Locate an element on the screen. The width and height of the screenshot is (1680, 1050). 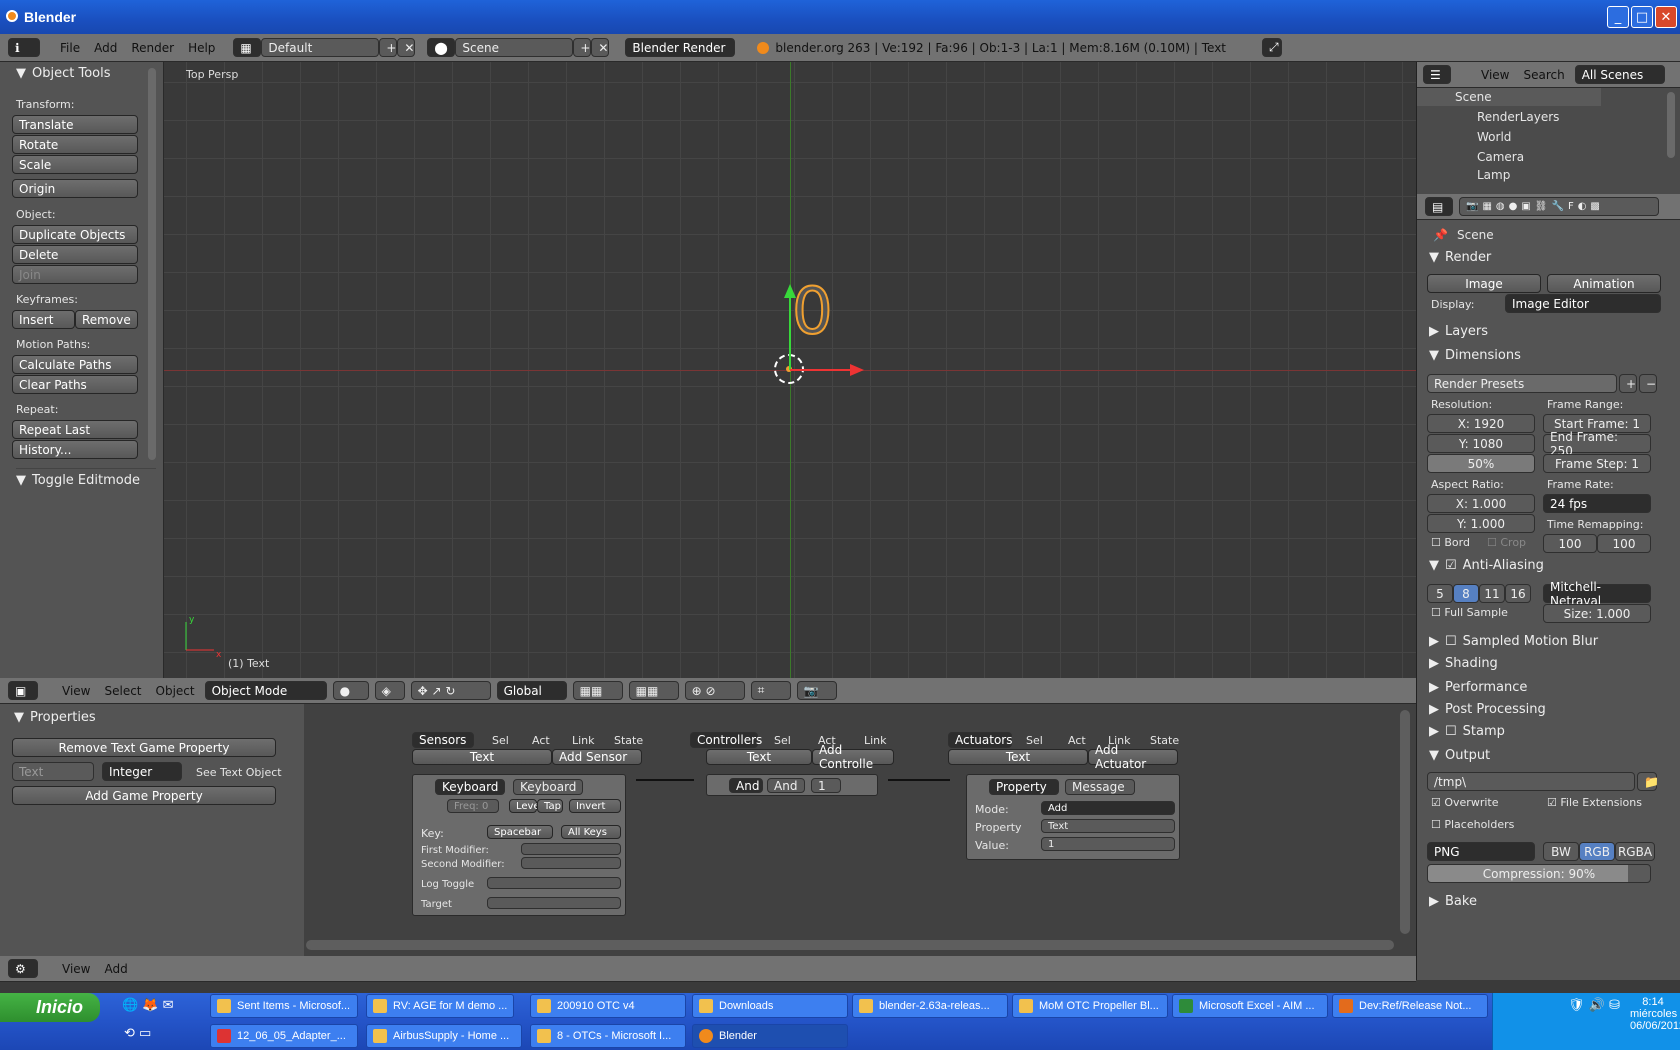
rotate-button: Rotate is located at coordinates (75, 144).